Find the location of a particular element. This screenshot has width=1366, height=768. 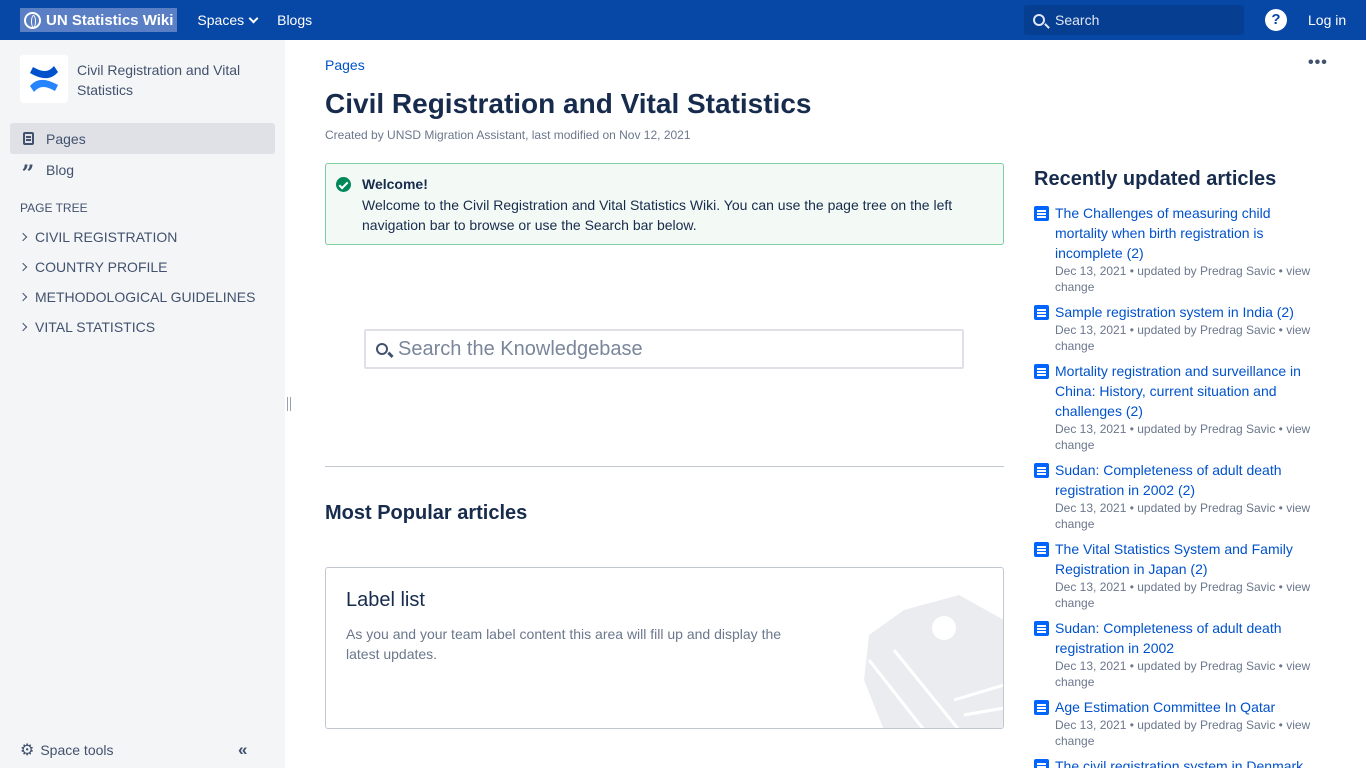

tree-item-vital-statistics: VITAL STATISTICS is located at coordinates (87, 327).